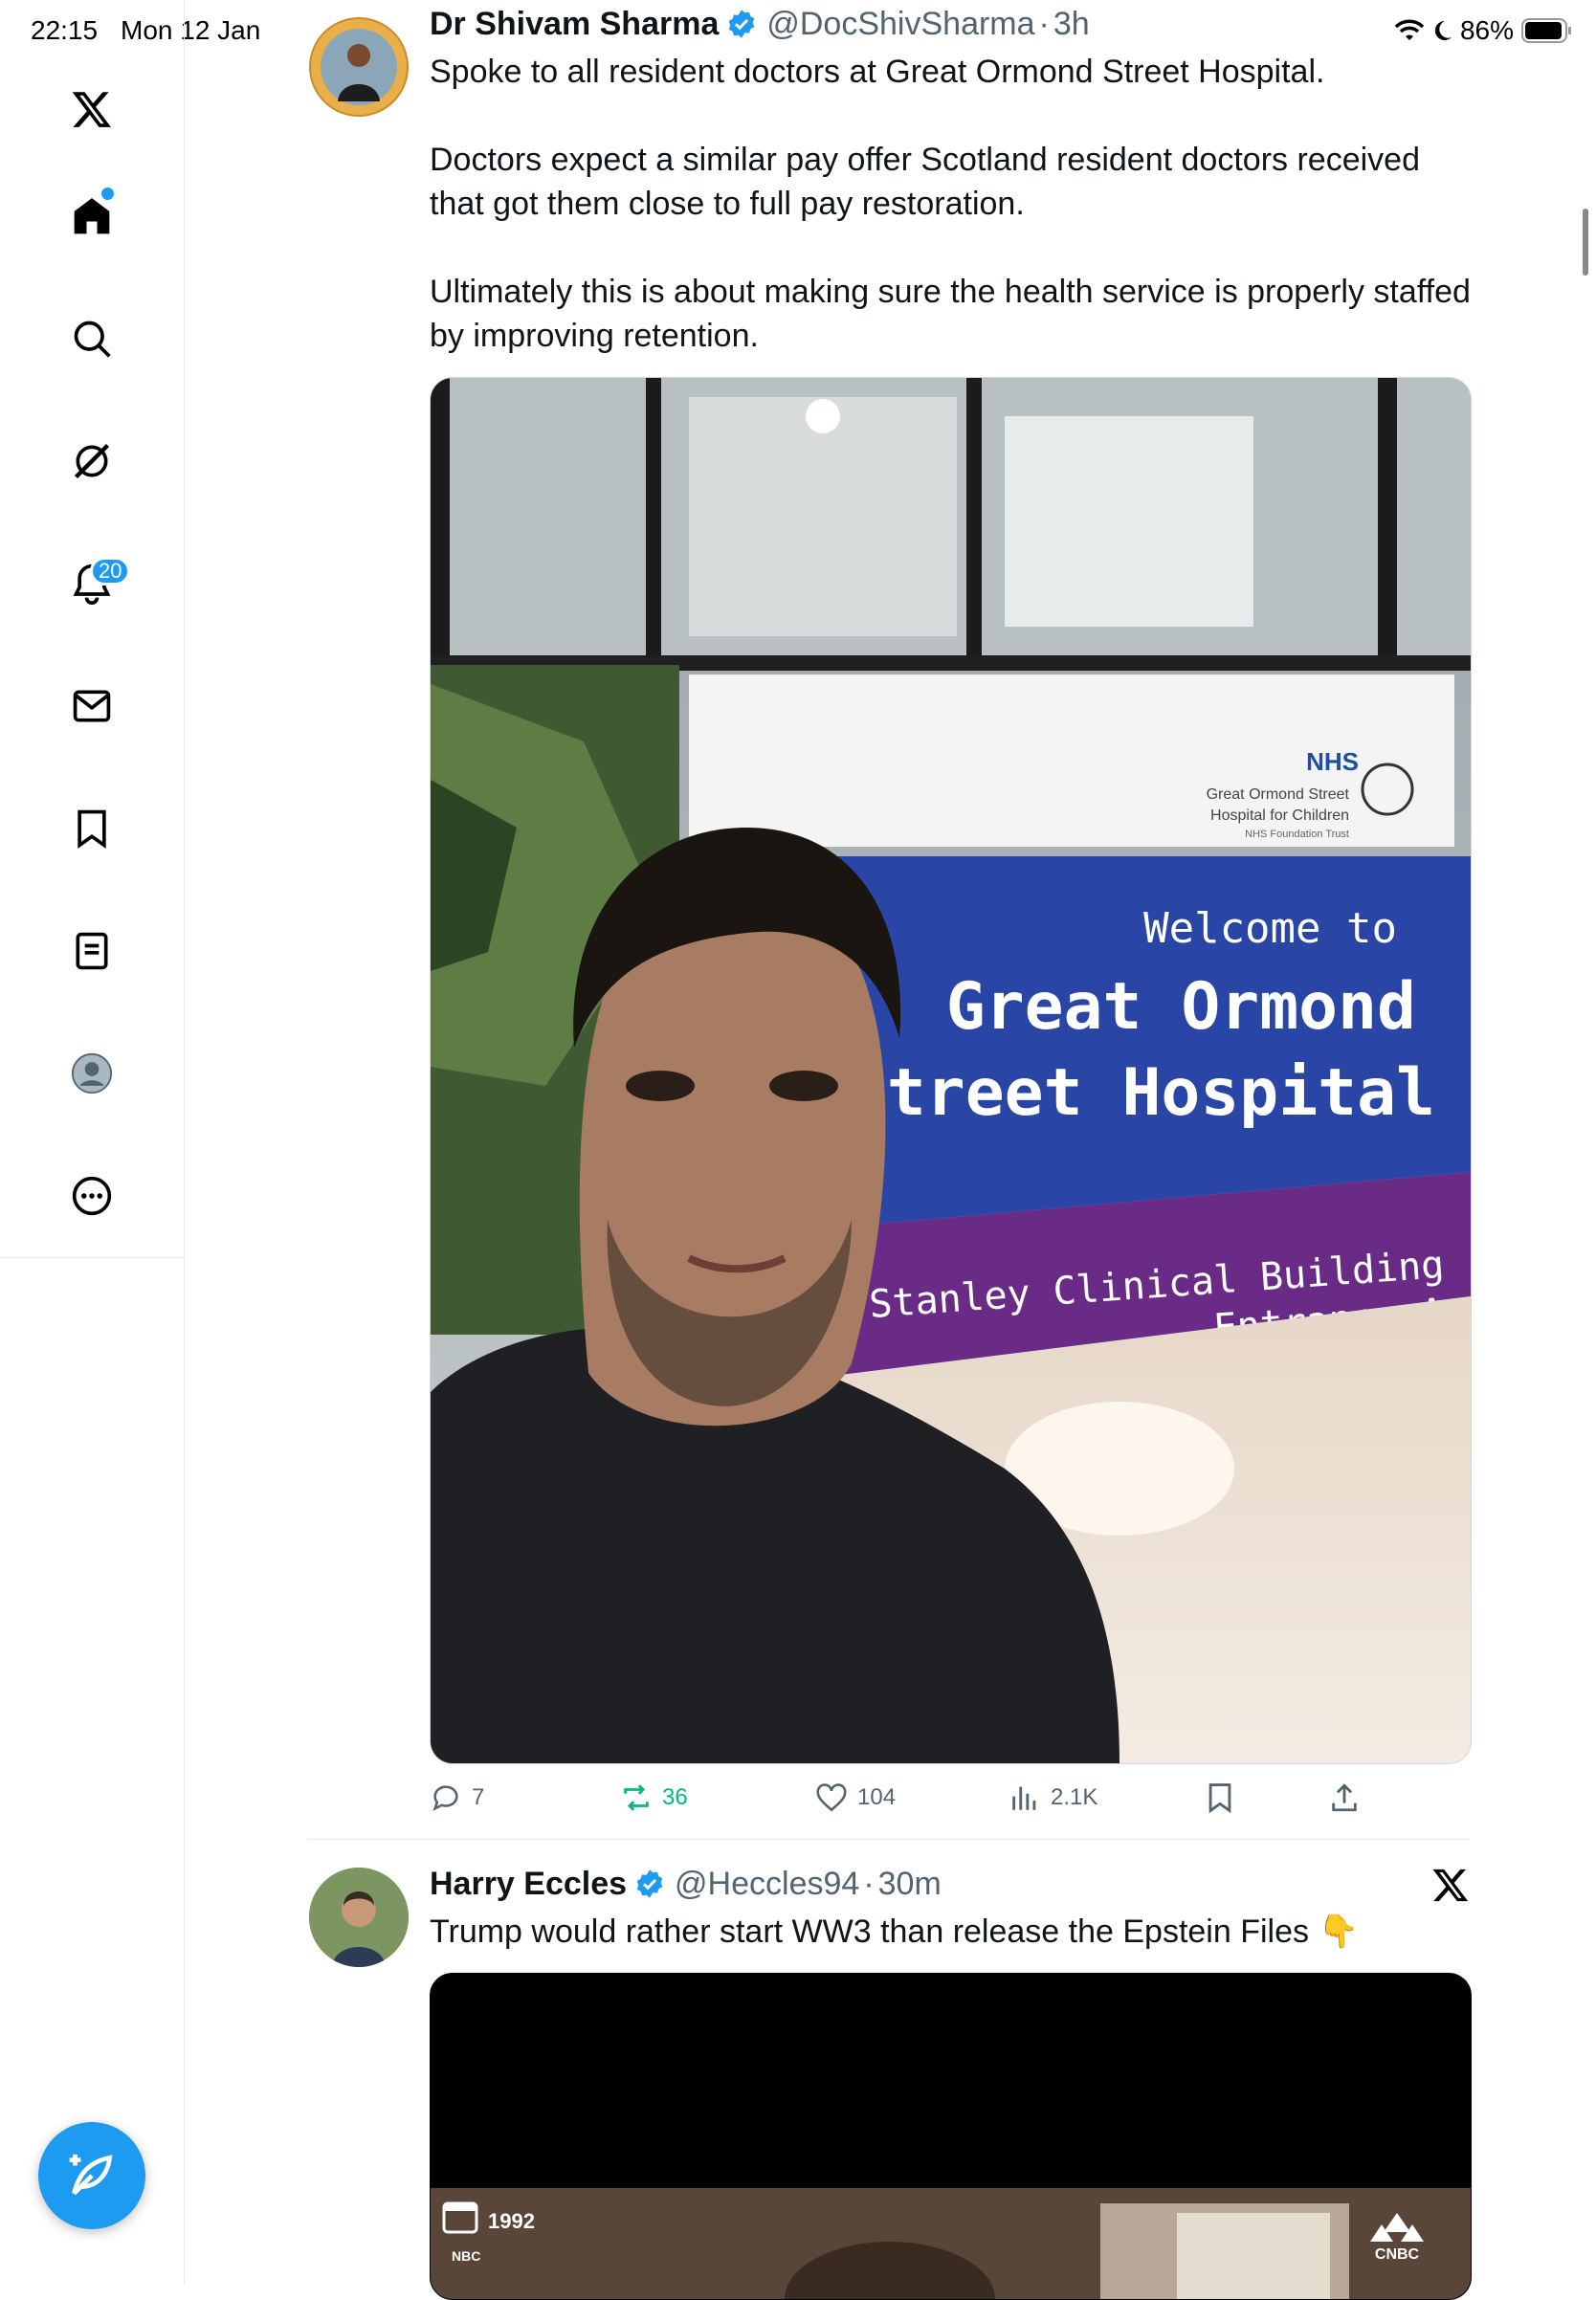 Image resolution: width=1596 pixels, height=2300 pixels. What do you see at coordinates (1586, 242) in the screenshot?
I see `scrollbar` at bounding box center [1586, 242].